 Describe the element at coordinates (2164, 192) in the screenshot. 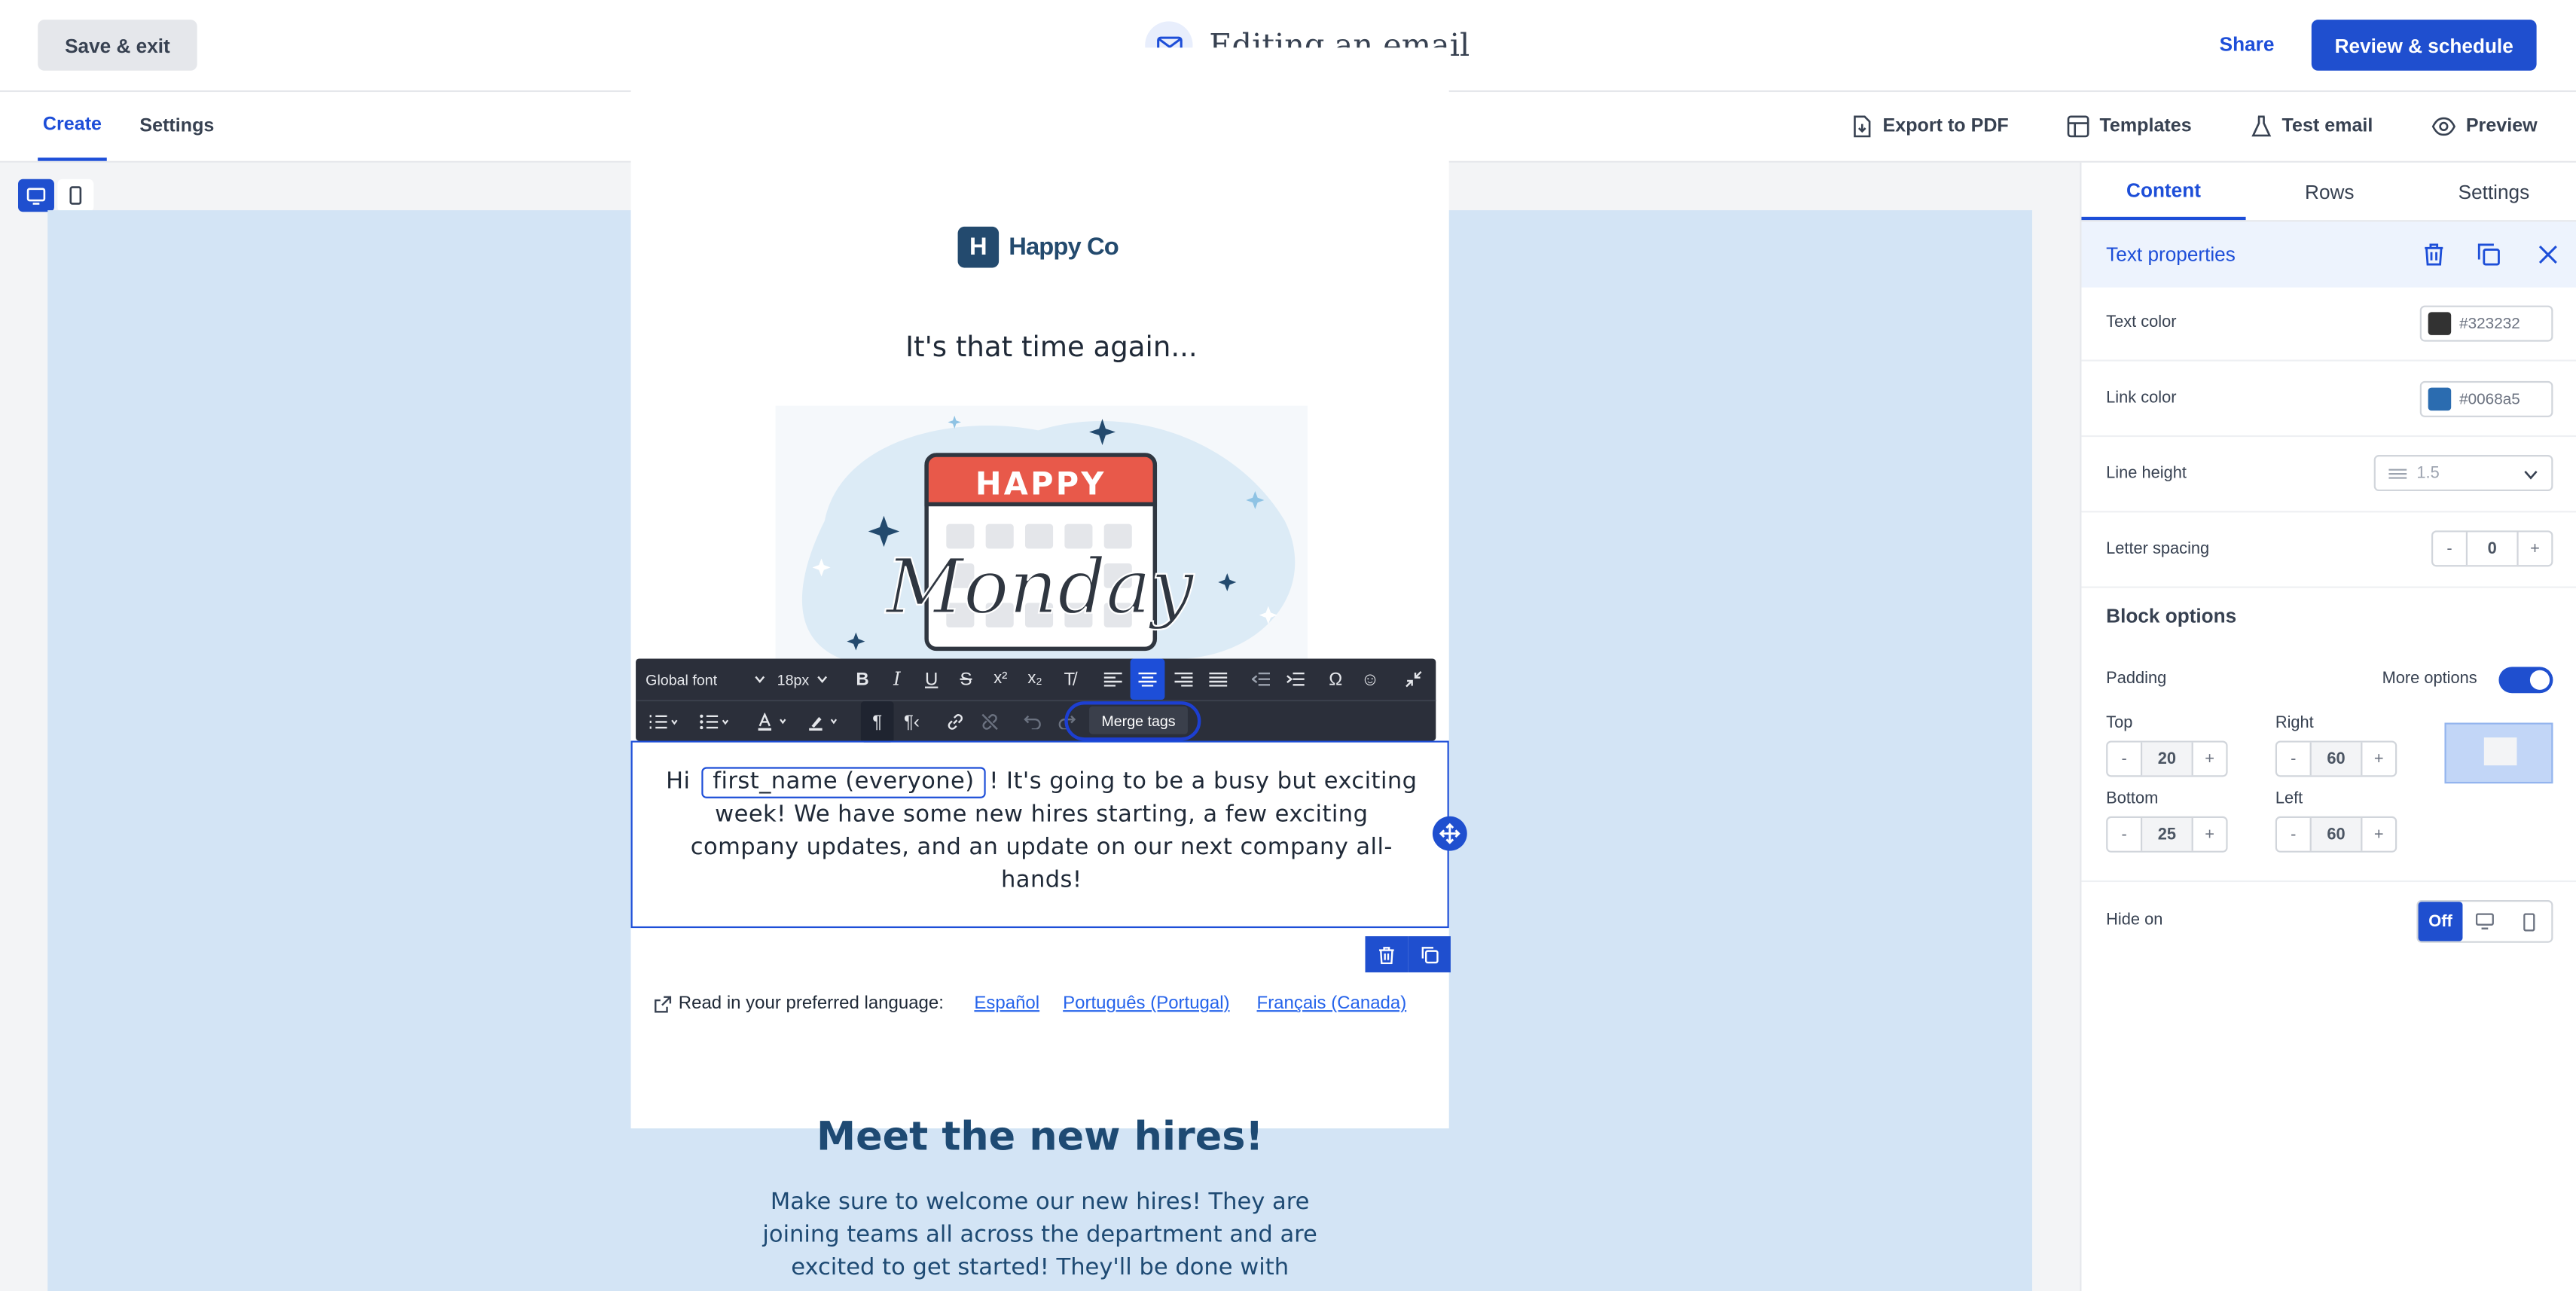

I see `panel-tab-content: Content` at that location.